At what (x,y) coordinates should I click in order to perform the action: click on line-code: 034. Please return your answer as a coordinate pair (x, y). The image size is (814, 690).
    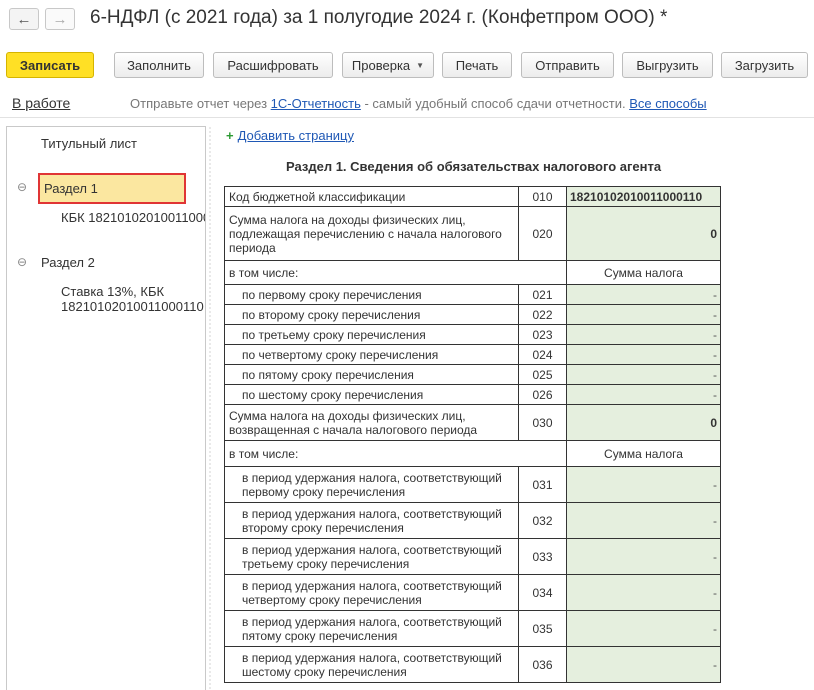
    Looking at the image, I should click on (542, 592).